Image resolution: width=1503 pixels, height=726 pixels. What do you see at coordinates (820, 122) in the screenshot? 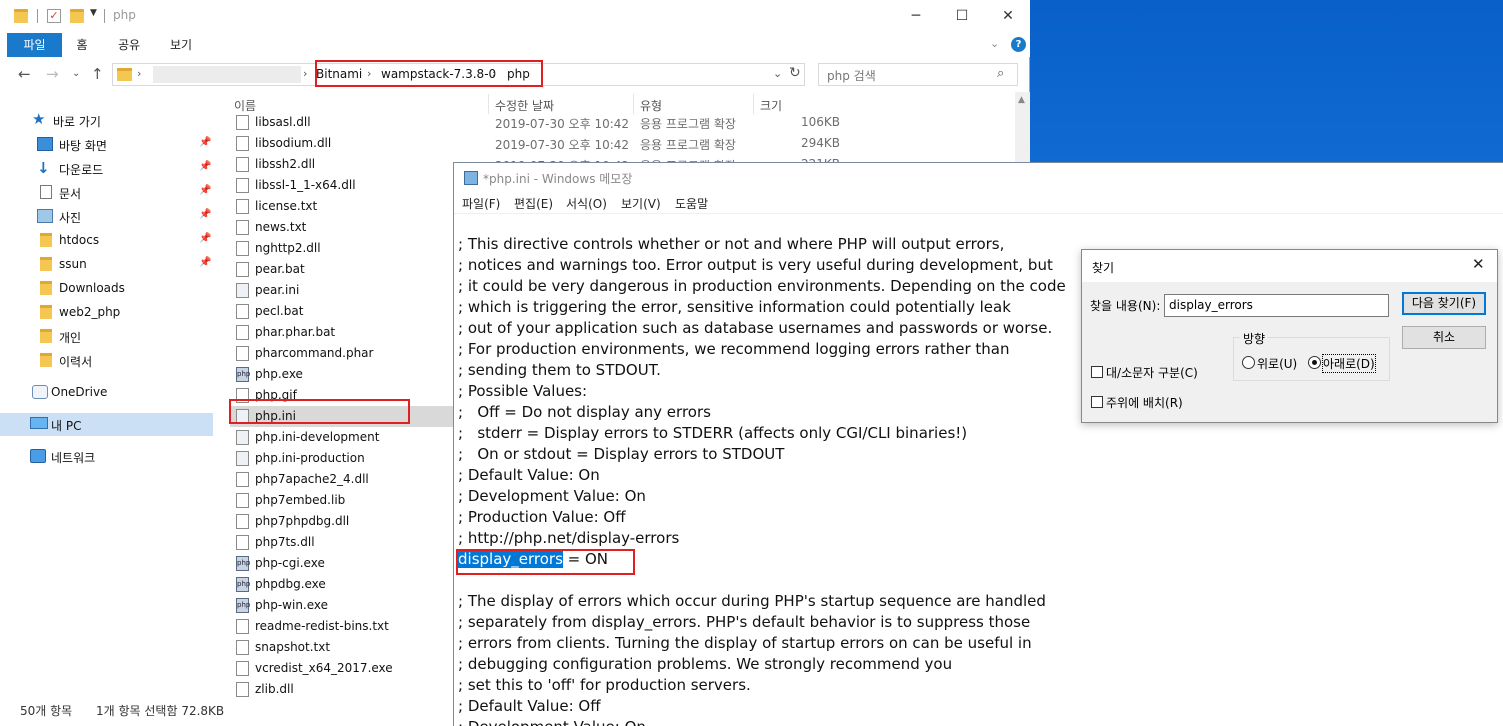
I see `file-size: 106KB` at bounding box center [820, 122].